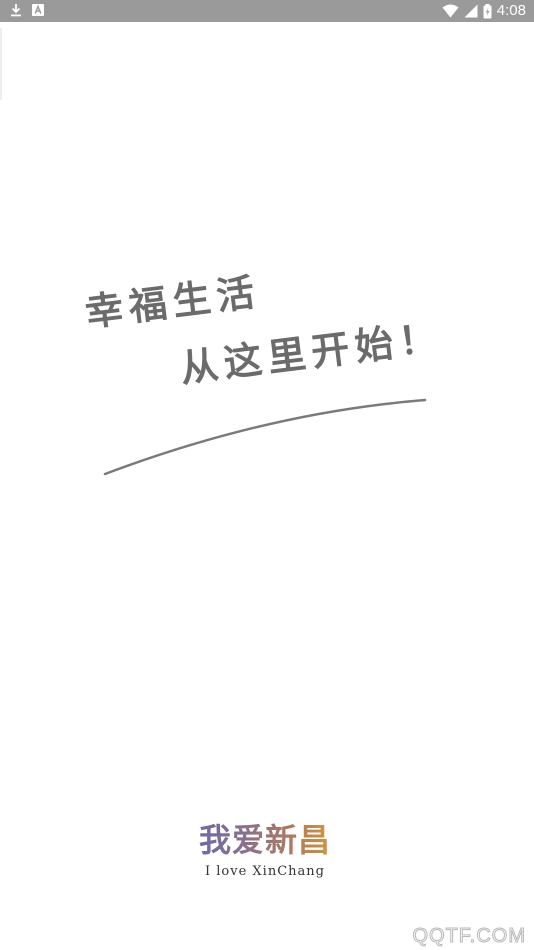 The height and width of the screenshot is (950, 534). I want to click on edge-mark, so click(1, 64).